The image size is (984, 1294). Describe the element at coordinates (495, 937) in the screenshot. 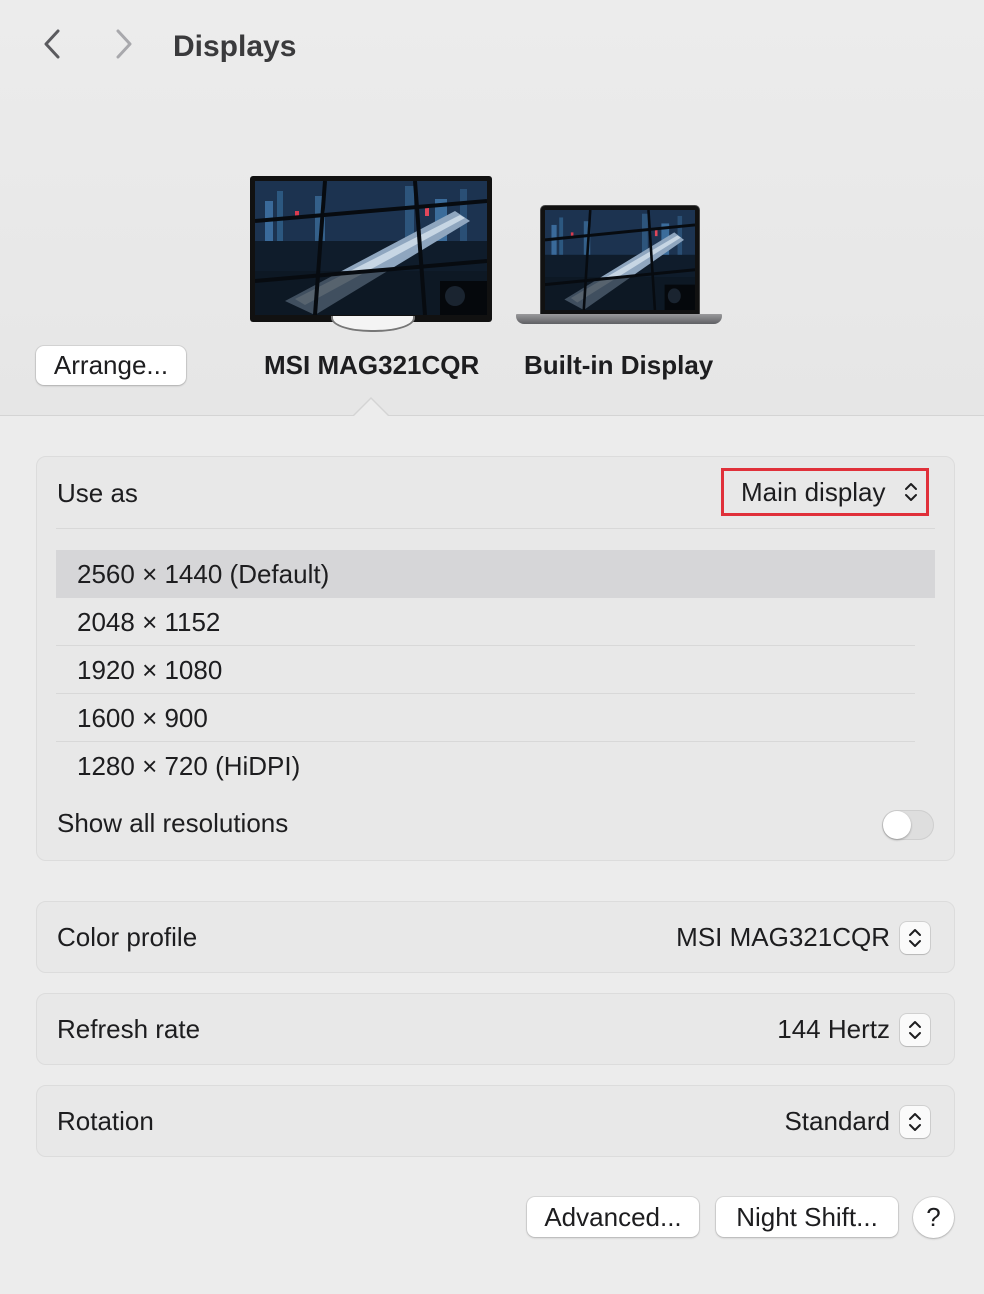

I see `color-profile-row: Color profile MSI MAG321CQR` at that location.